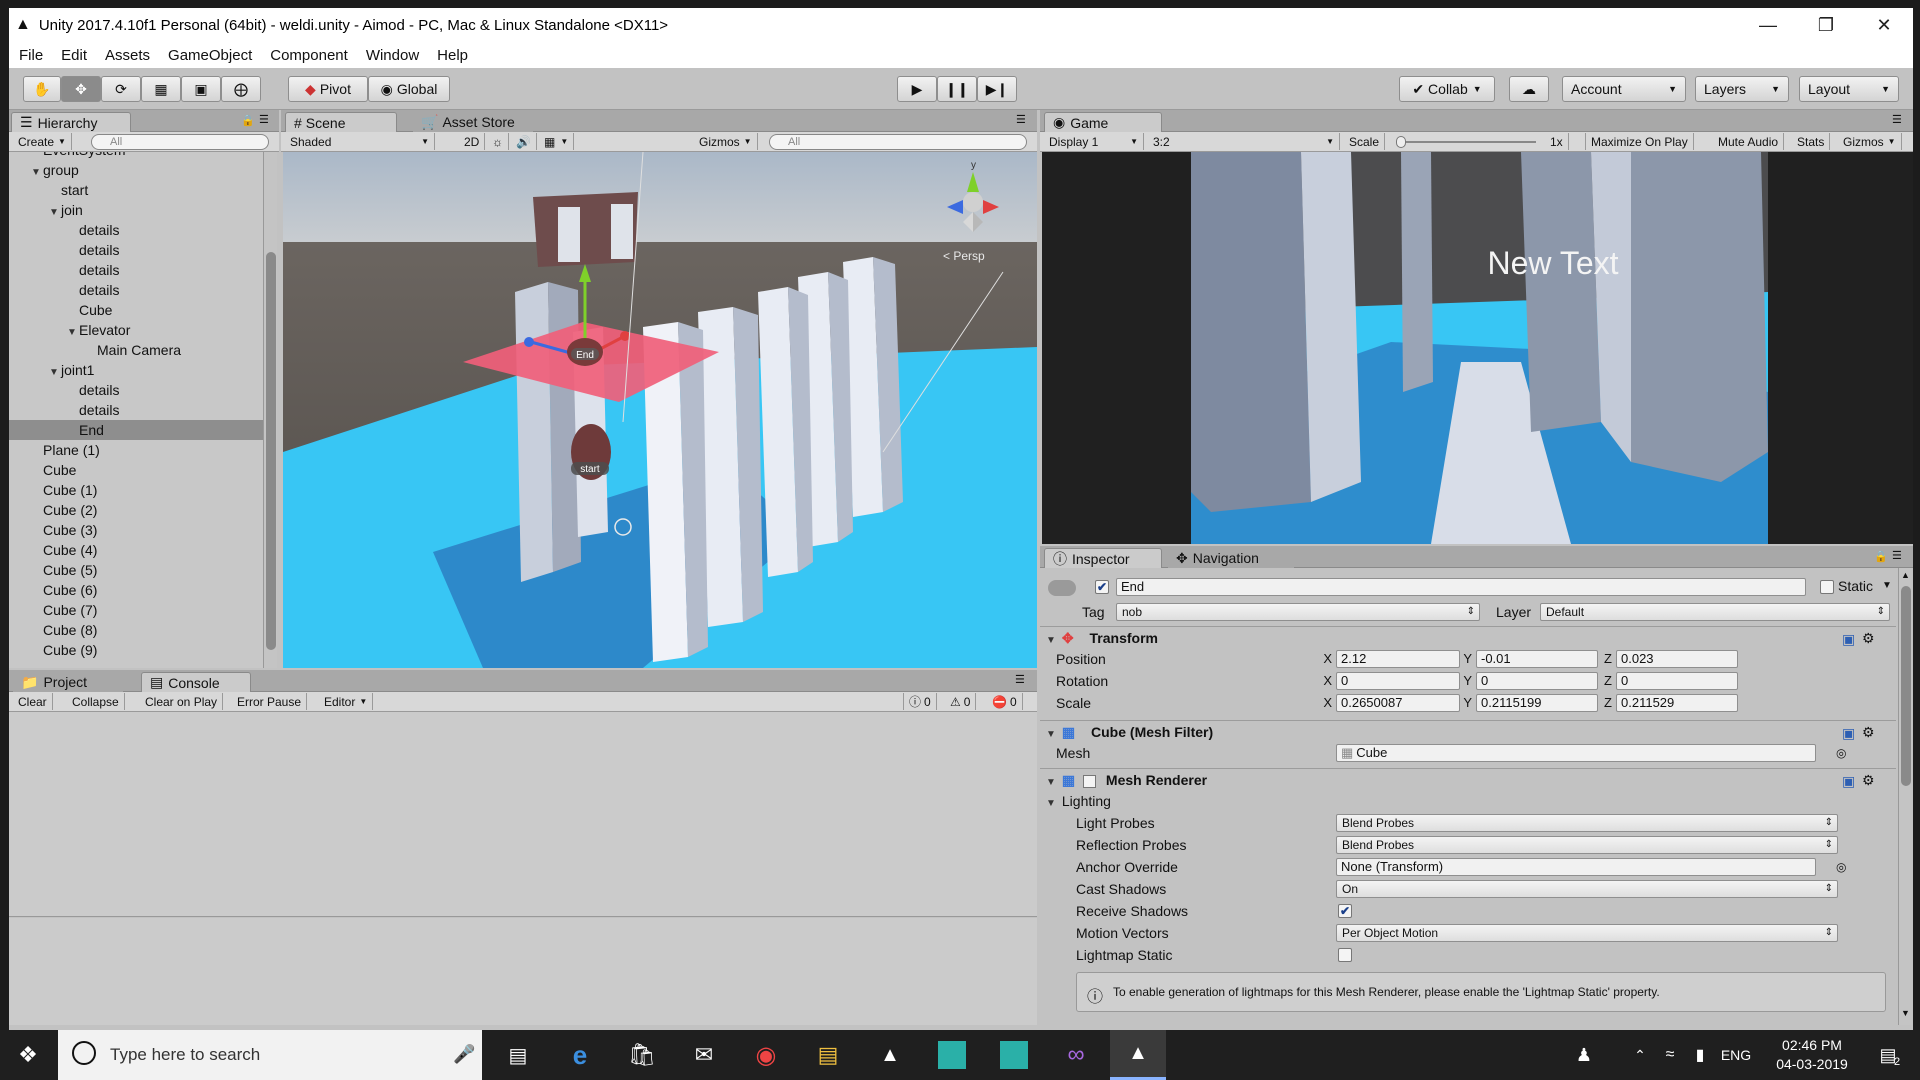  I want to click on hierarchy-item: Cube (8), so click(136, 630).